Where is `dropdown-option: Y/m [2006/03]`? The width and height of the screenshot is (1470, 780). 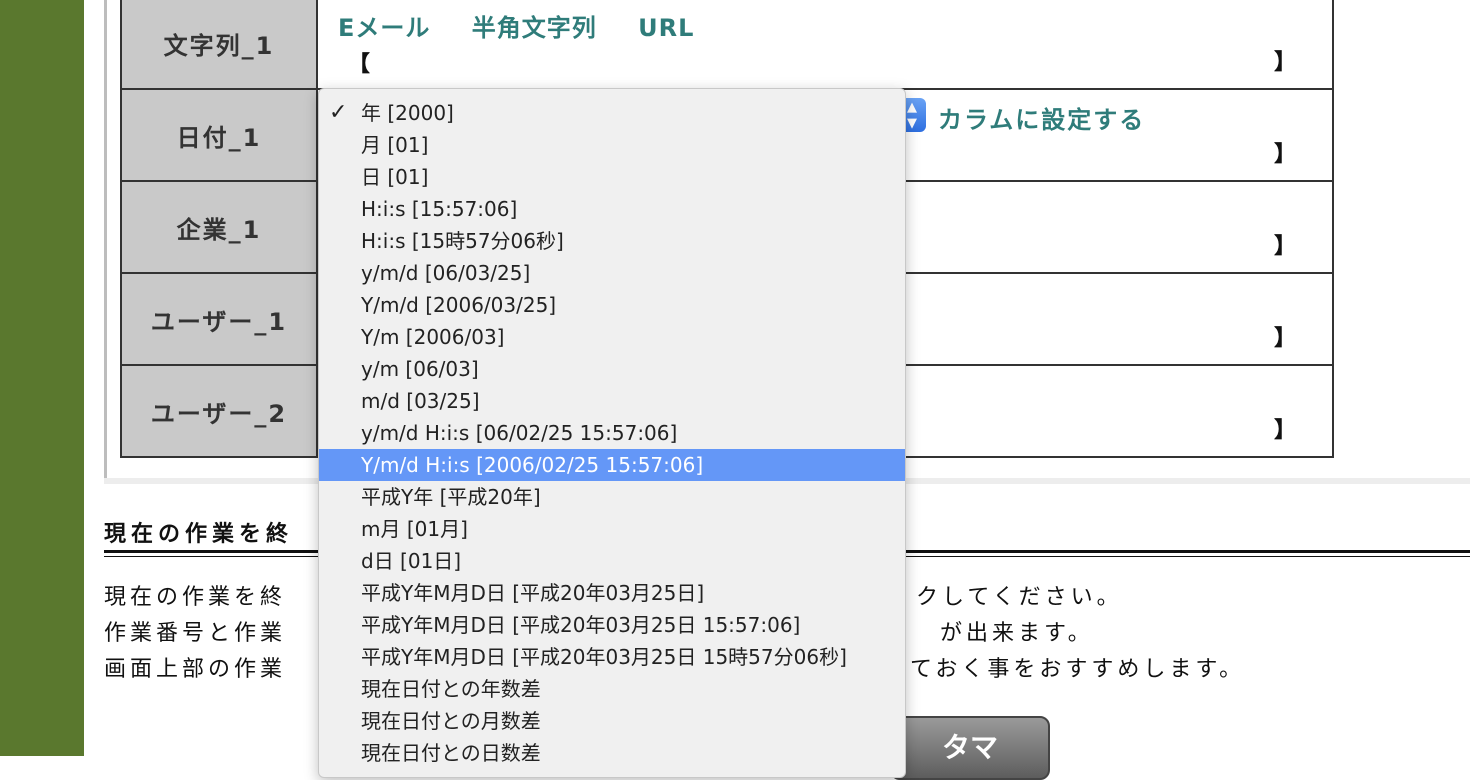 dropdown-option: Y/m [2006/03] is located at coordinates (612, 337).